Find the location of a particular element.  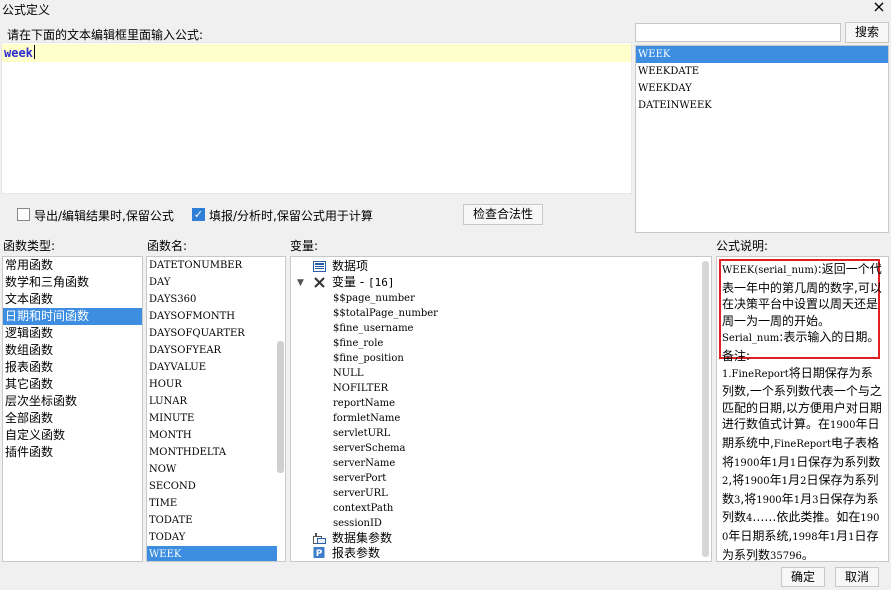

variable-item: contextPath is located at coordinates (363, 508).